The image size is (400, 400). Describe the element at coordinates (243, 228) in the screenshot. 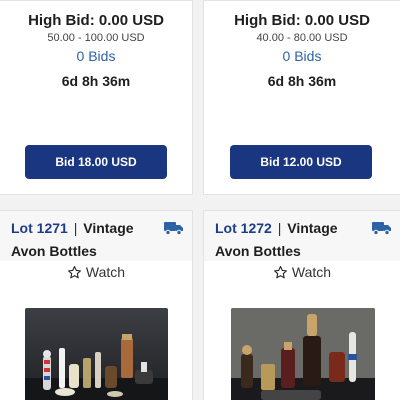

I see `lot-number: Lot 1272` at that location.